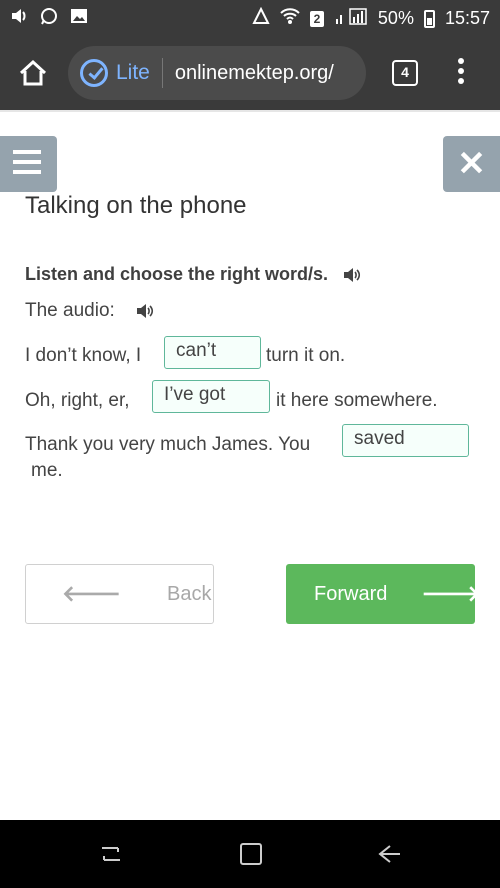 Image resolution: width=500 pixels, height=888 pixels. What do you see at coordinates (306, 355) in the screenshot?
I see `sentence-1-after: turn it on.` at bounding box center [306, 355].